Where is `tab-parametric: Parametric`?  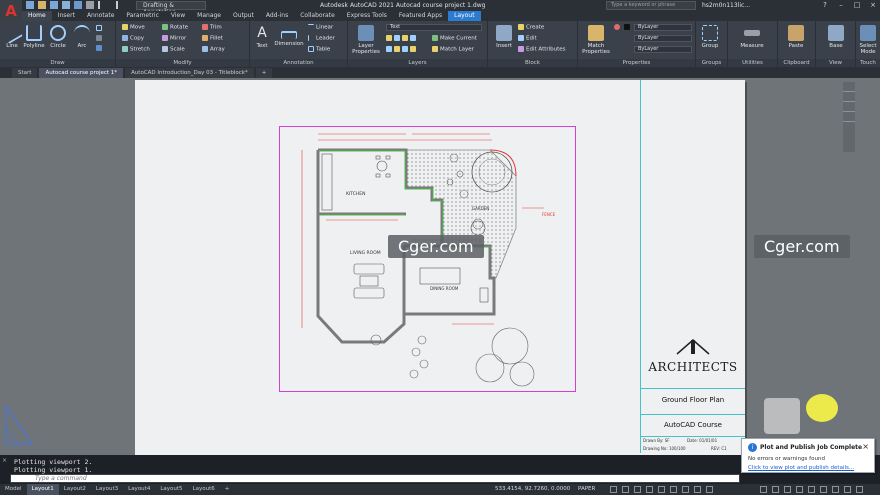 tab-parametric: Parametric is located at coordinates (142, 16).